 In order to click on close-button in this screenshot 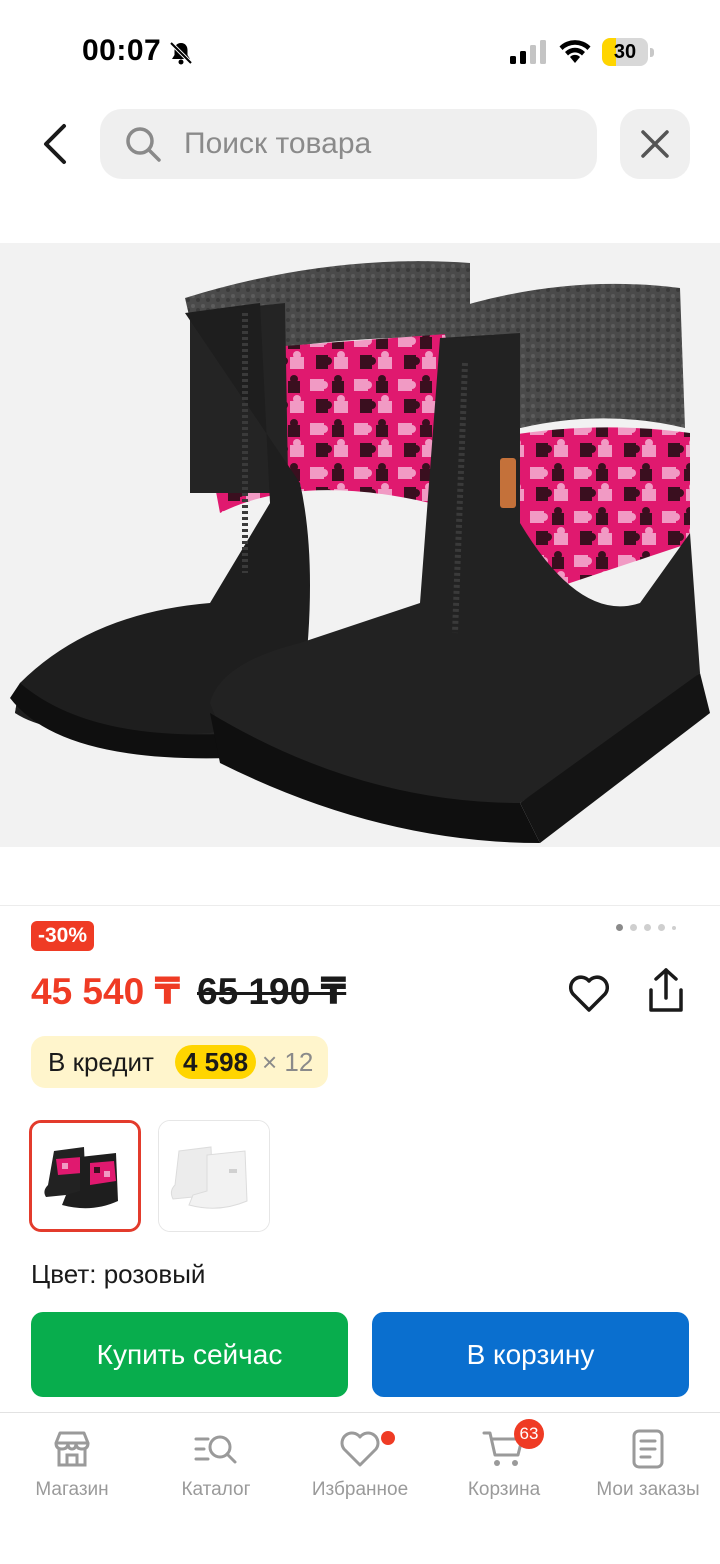, I will do `click(655, 144)`.